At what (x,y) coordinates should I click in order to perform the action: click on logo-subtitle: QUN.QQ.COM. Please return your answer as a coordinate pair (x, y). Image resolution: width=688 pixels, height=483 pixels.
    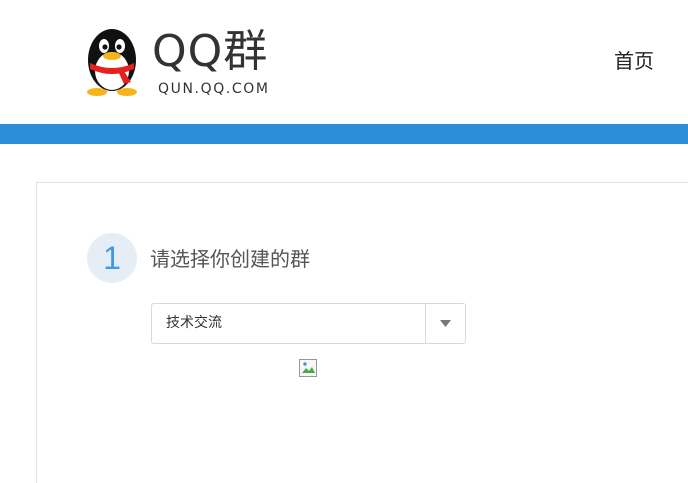
    Looking at the image, I should click on (214, 89).